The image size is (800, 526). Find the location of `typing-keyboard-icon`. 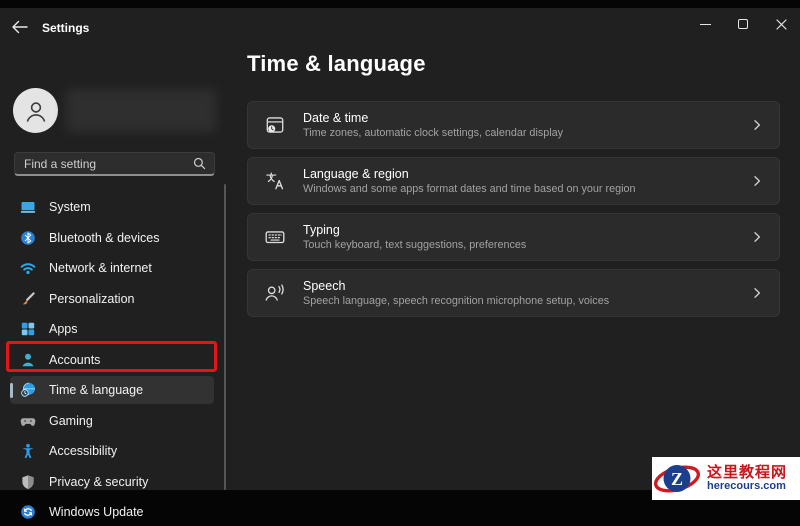

typing-keyboard-icon is located at coordinates (275, 237).